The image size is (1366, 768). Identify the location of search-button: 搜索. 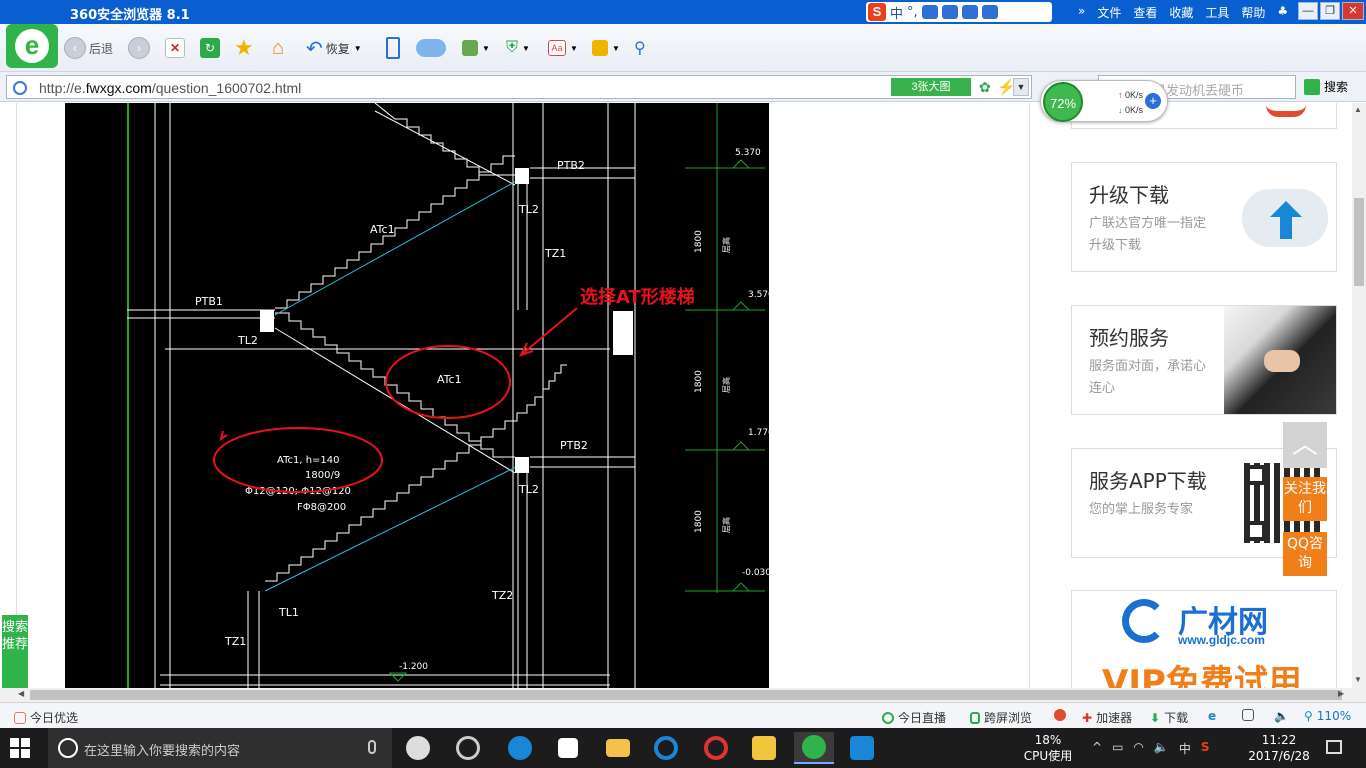
(1326, 86).